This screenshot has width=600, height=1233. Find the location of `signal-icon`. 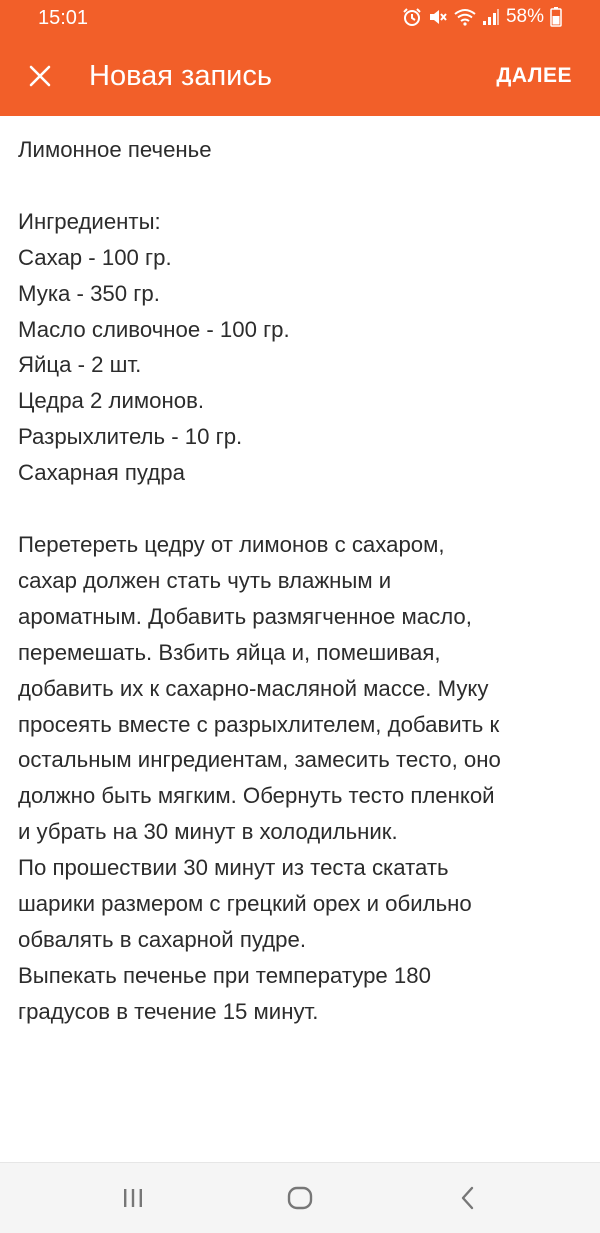

signal-icon is located at coordinates (490, 17).